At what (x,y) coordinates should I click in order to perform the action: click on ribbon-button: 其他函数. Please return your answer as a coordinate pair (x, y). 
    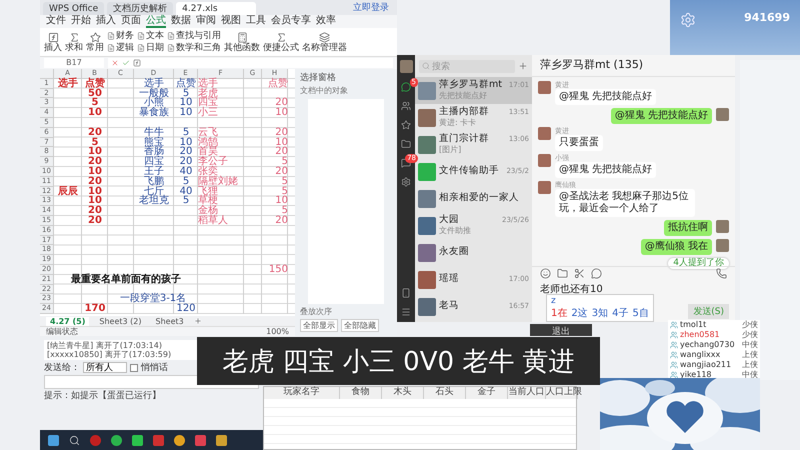
    Looking at the image, I should click on (242, 42).